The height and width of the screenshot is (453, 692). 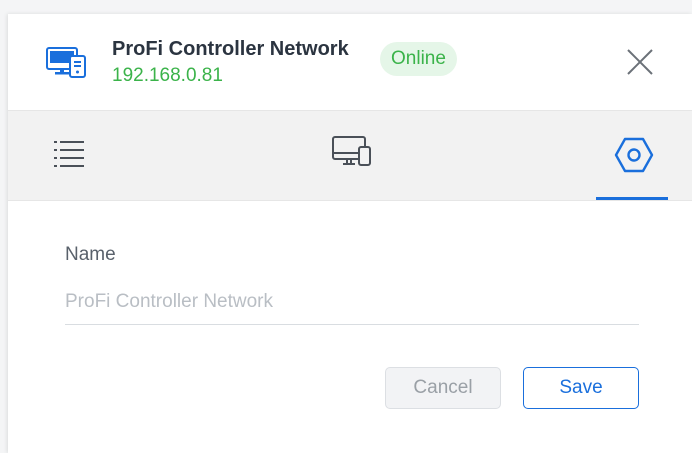 What do you see at coordinates (352, 302) in the screenshot?
I see `name-input` at bounding box center [352, 302].